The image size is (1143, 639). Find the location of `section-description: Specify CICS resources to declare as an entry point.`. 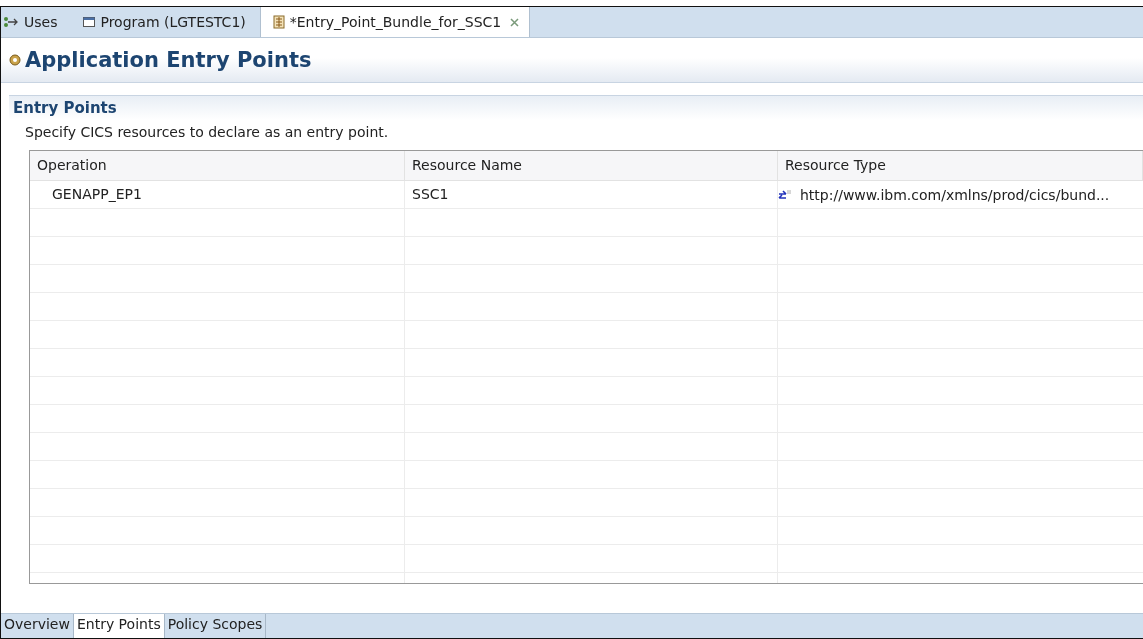

section-description: Specify CICS resources to declare as an entry point. is located at coordinates (207, 132).